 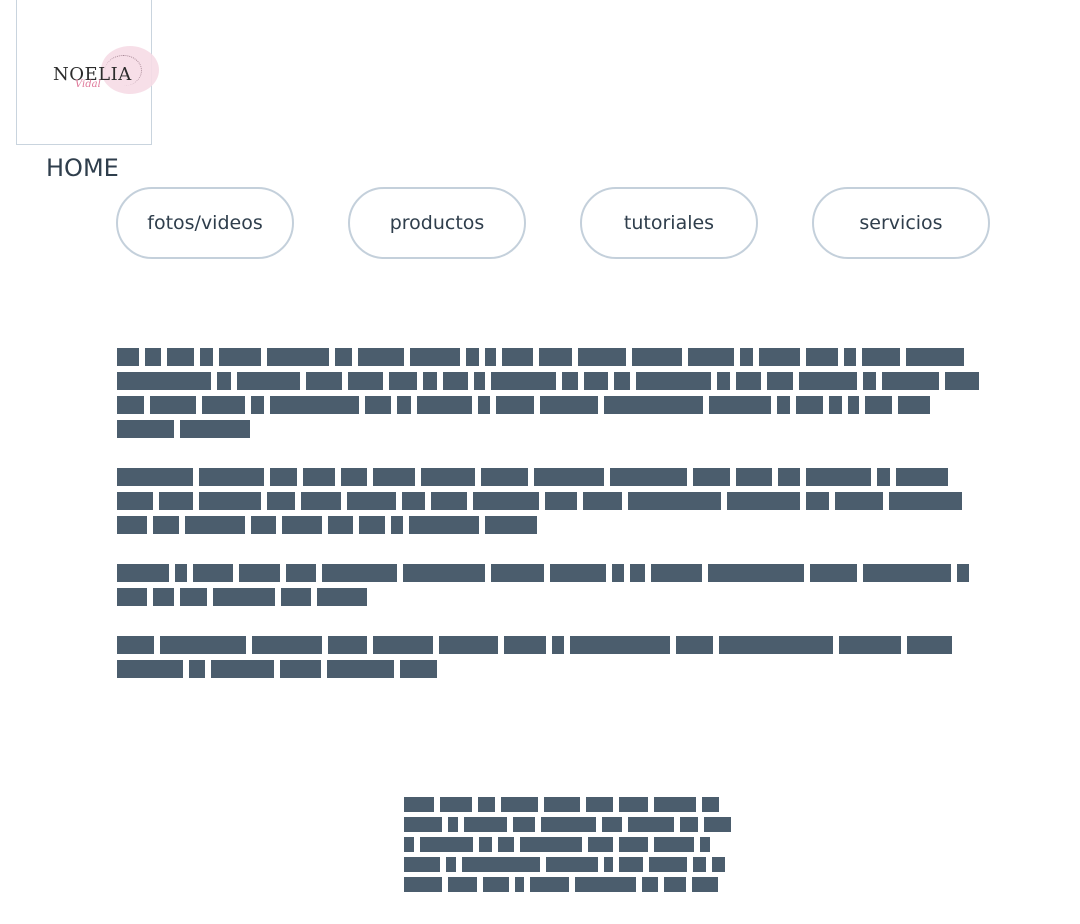 What do you see at coordinates (437, 223) in the screenshot?
I see `nav-button-productos: productos` at bounding box center [437, 223].